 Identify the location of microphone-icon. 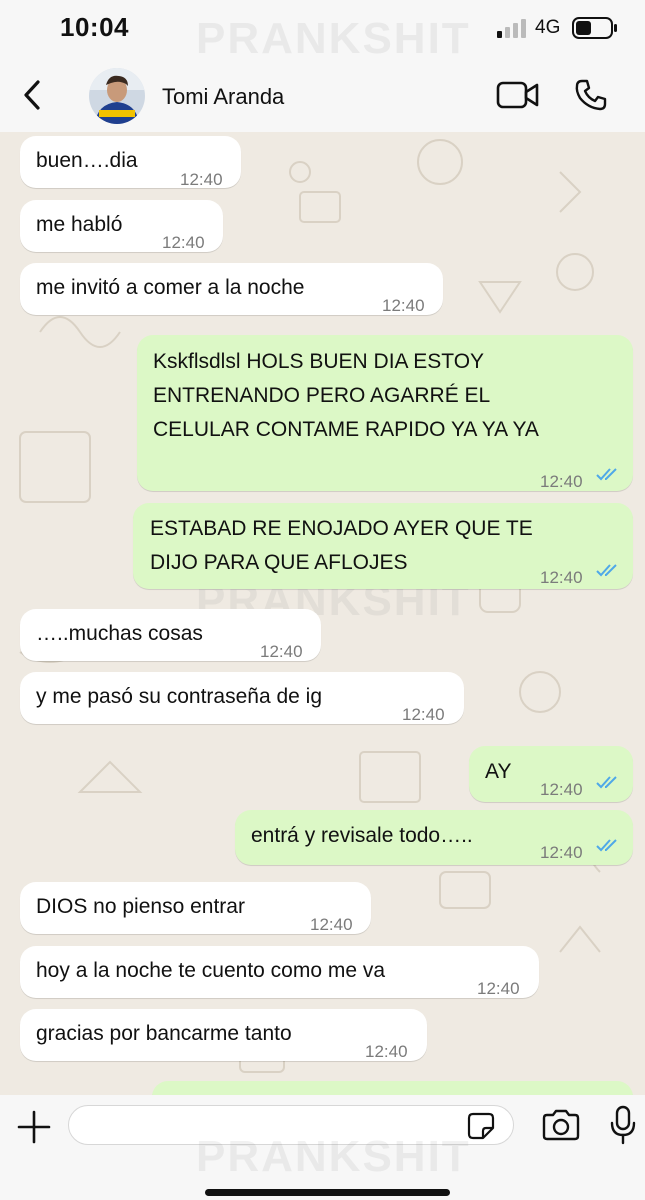
(623, 1125).